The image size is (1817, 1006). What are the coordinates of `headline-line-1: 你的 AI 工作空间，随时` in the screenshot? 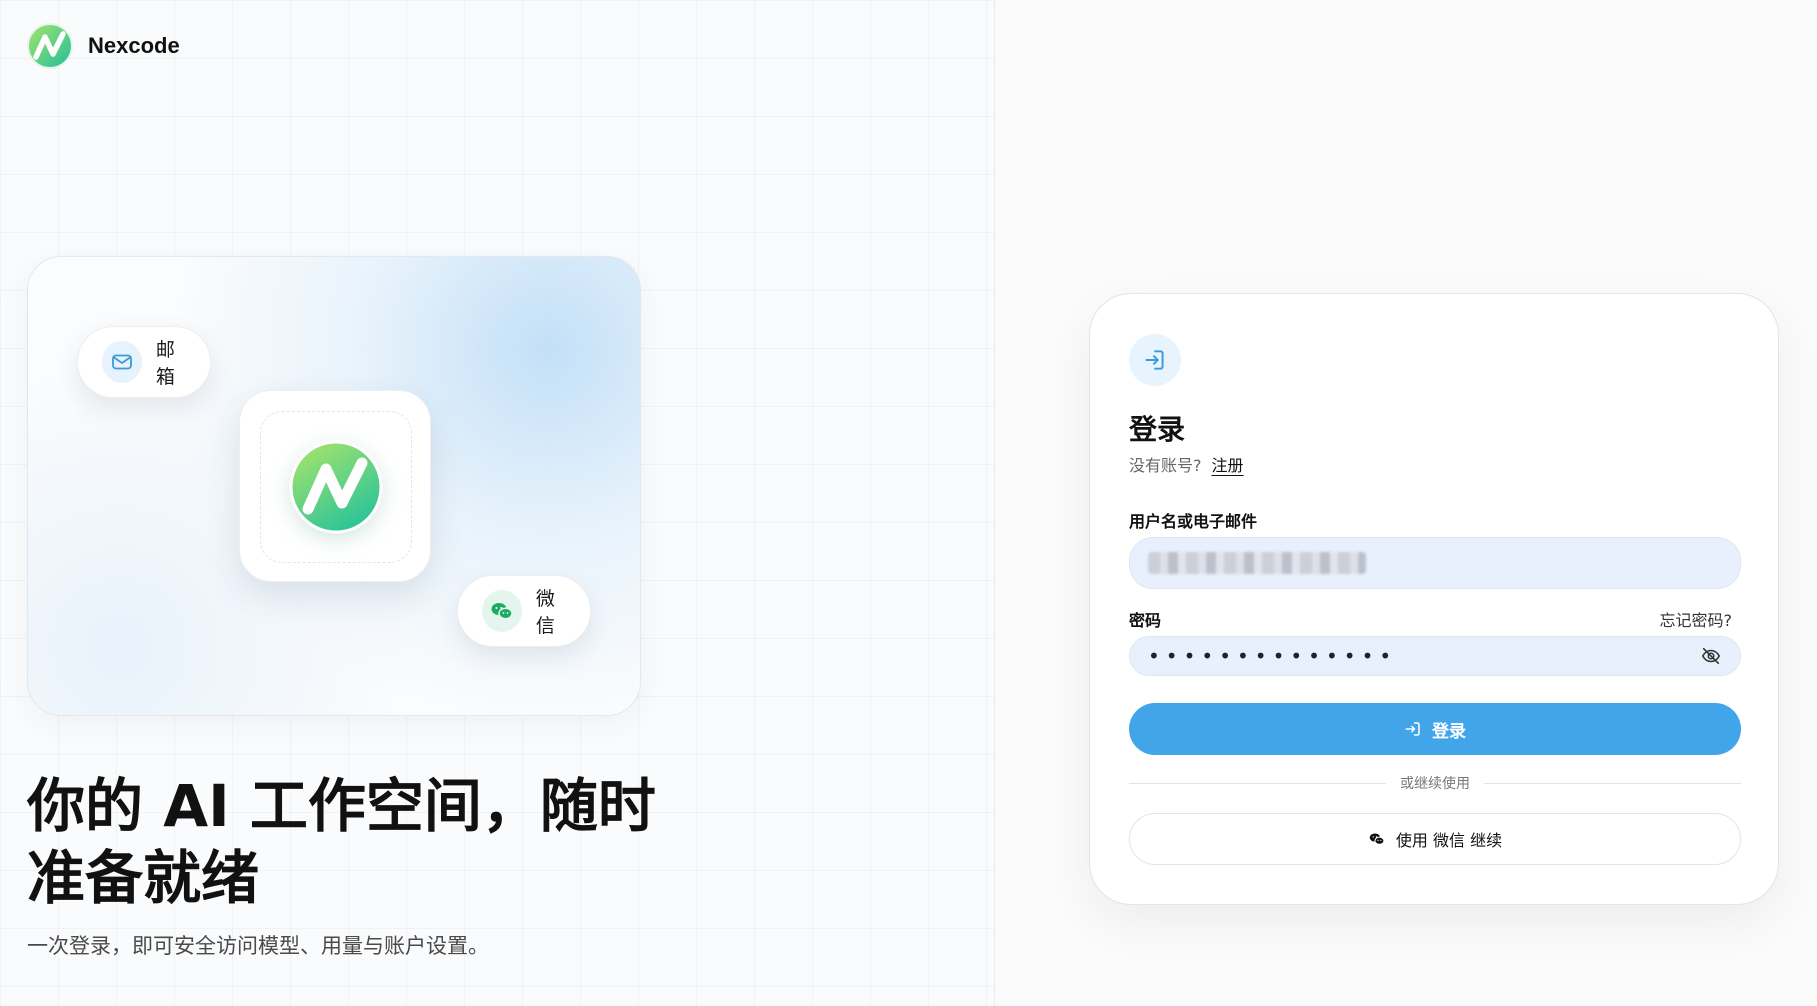 It's located at (341, 806).